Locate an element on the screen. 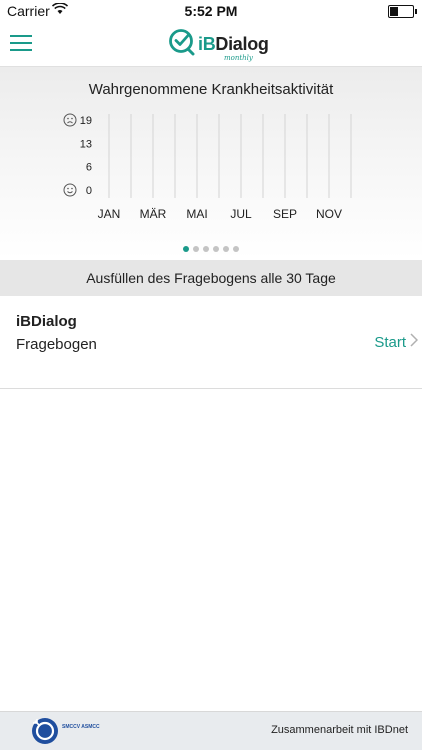 This screenshot has width=422, height=750. start-label: Start is located at coordinates (390, 342).